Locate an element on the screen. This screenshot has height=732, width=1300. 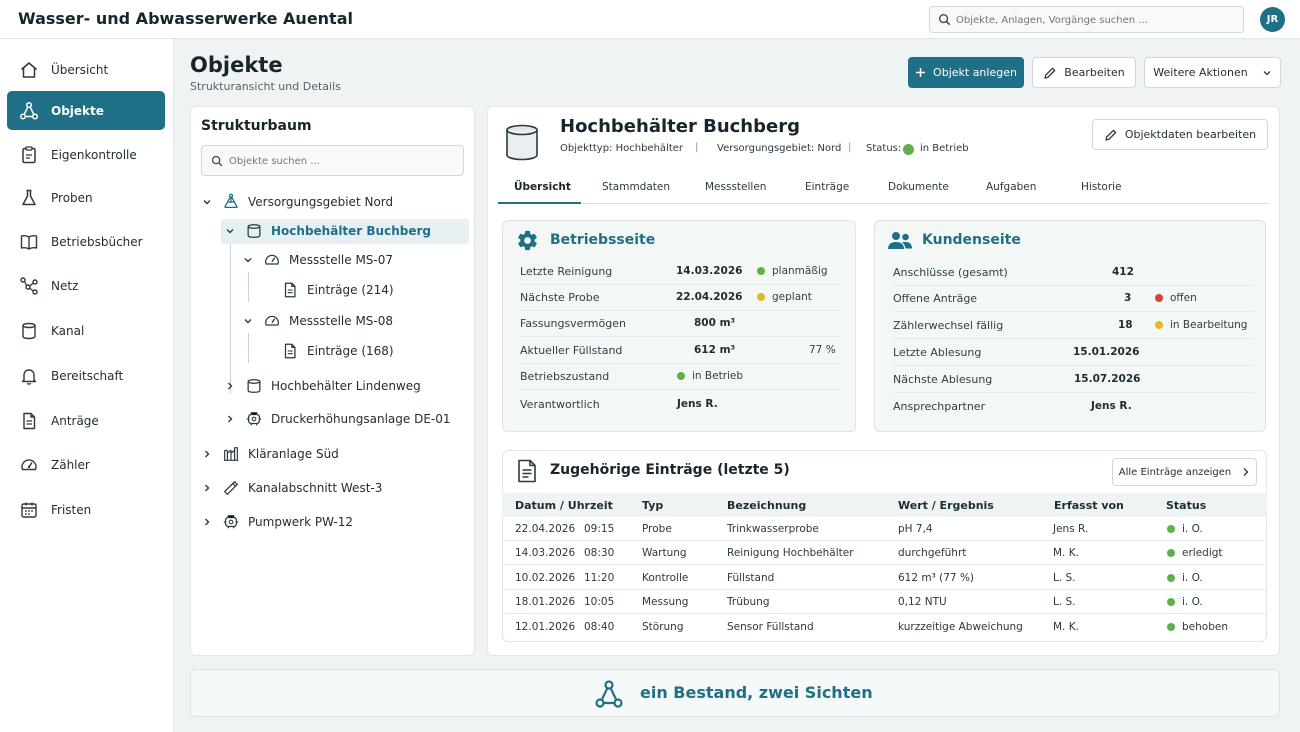
app-title: Wasser- und Abwasserwerke Auental is located at coordinates (185, 18).